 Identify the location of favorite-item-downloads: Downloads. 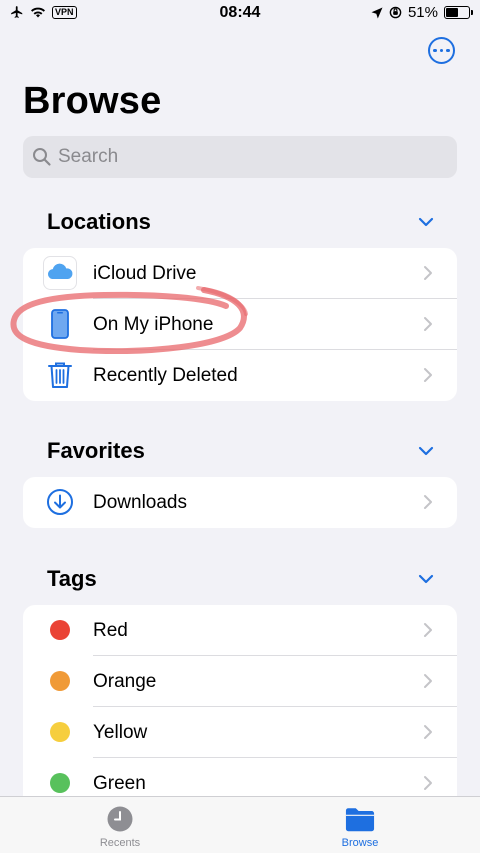
(240, 502).